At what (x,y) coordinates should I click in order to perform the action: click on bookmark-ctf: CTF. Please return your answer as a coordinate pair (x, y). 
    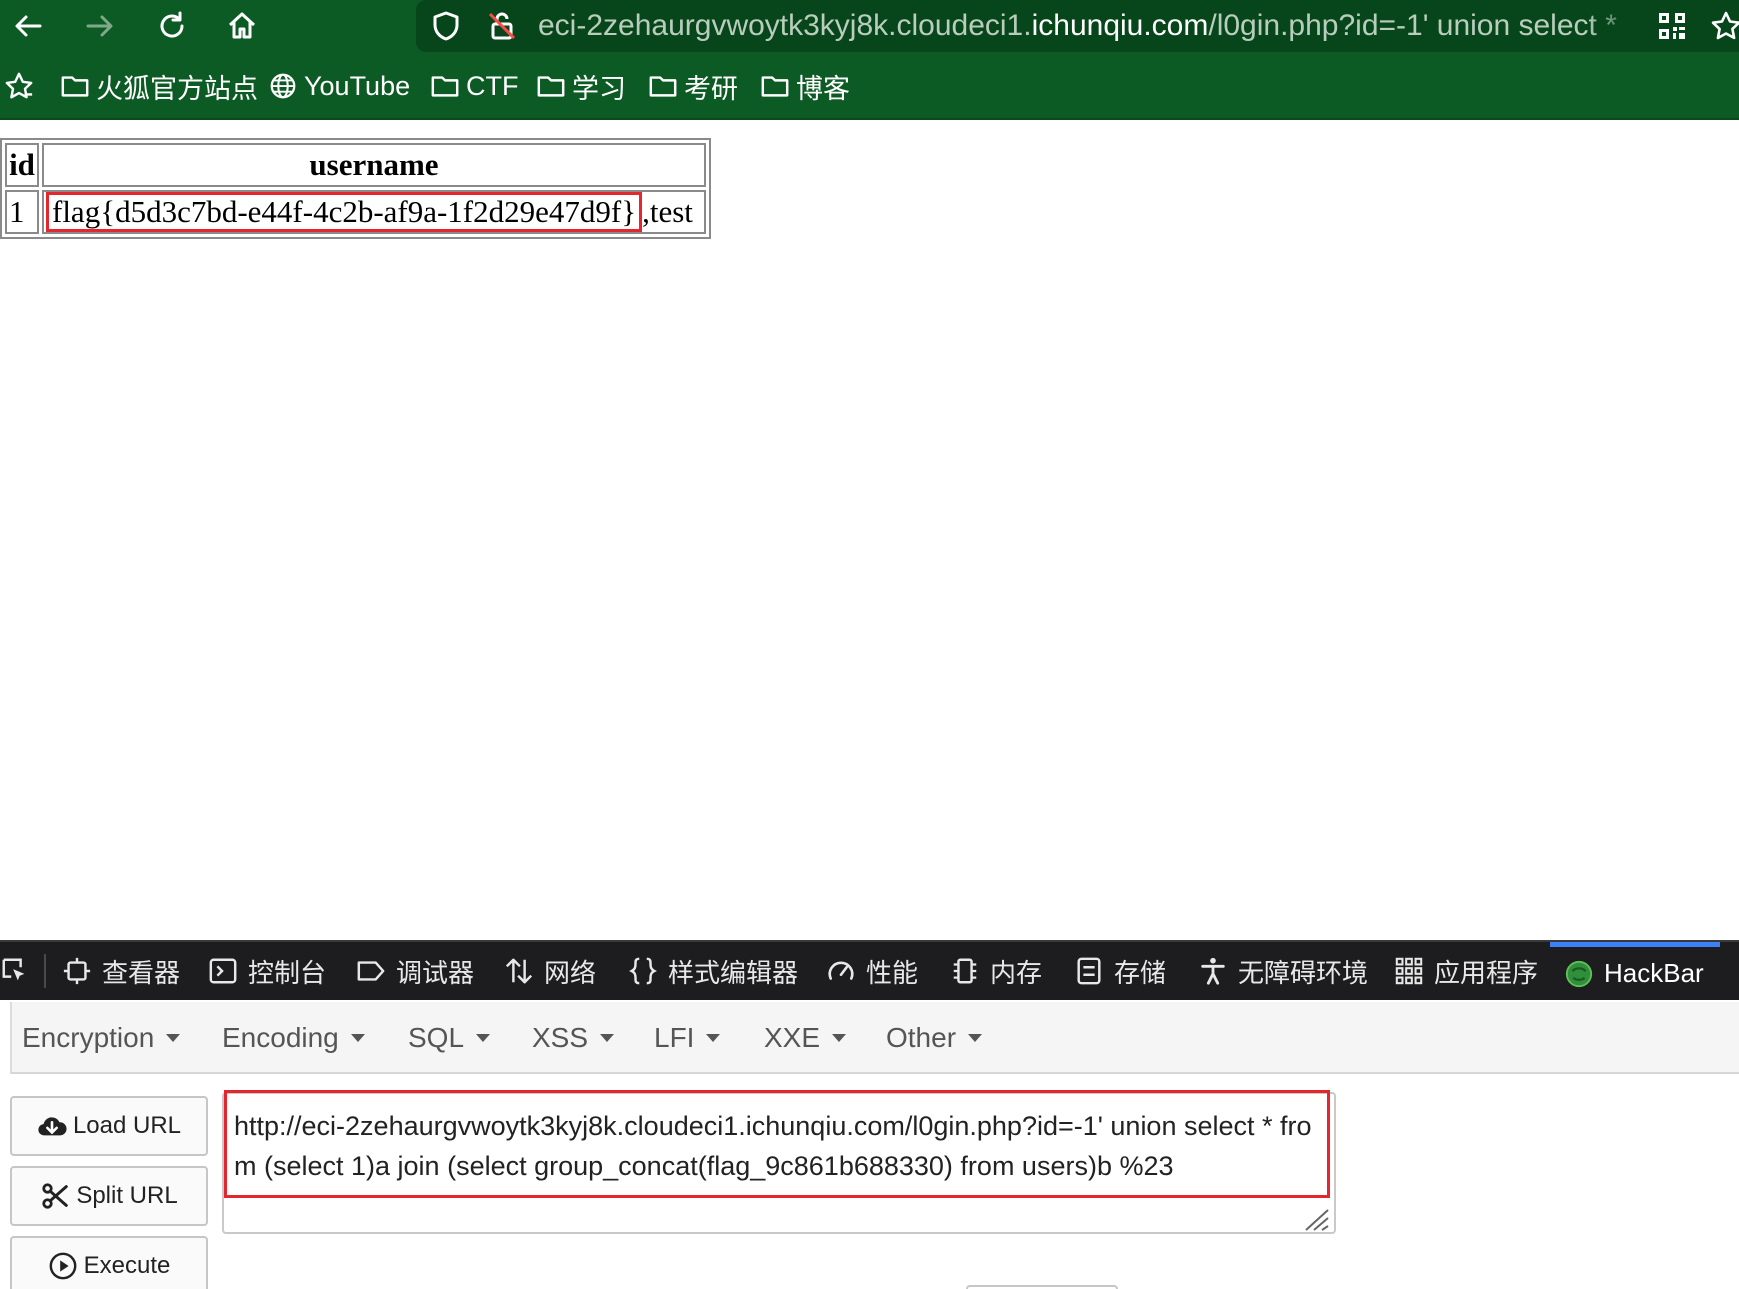
    Looking at the image, I should click on (474, 86).